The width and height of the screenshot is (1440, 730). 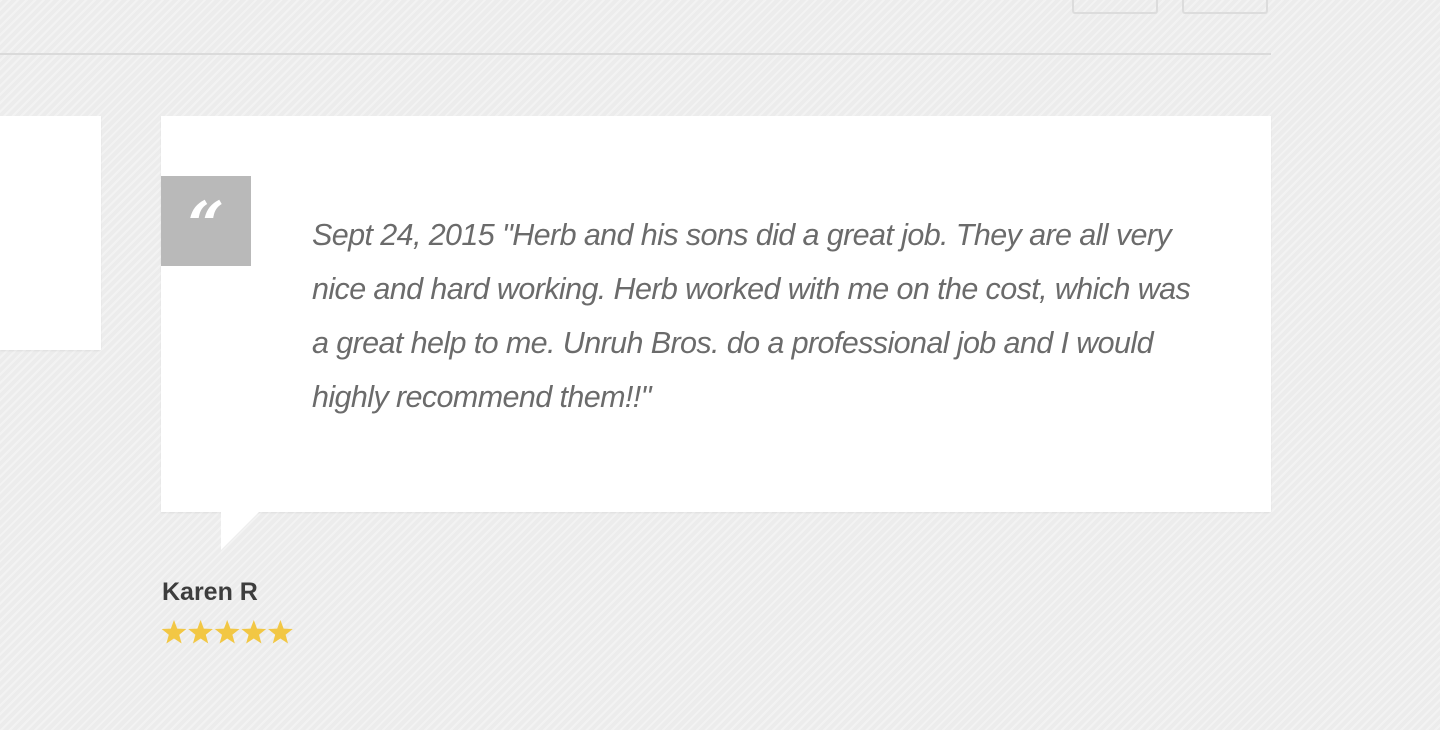 I want to click on previous-testimonial-button, so click(x=1115, y=7).